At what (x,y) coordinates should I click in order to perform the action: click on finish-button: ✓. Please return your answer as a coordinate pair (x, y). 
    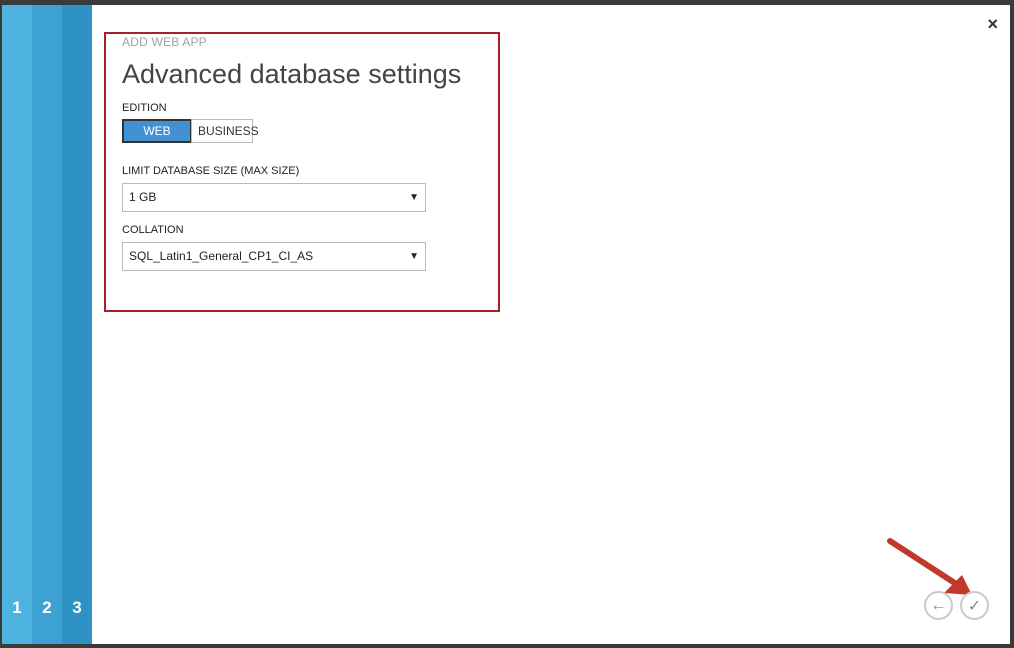
    Looking at the image, I should click on (974, 605).